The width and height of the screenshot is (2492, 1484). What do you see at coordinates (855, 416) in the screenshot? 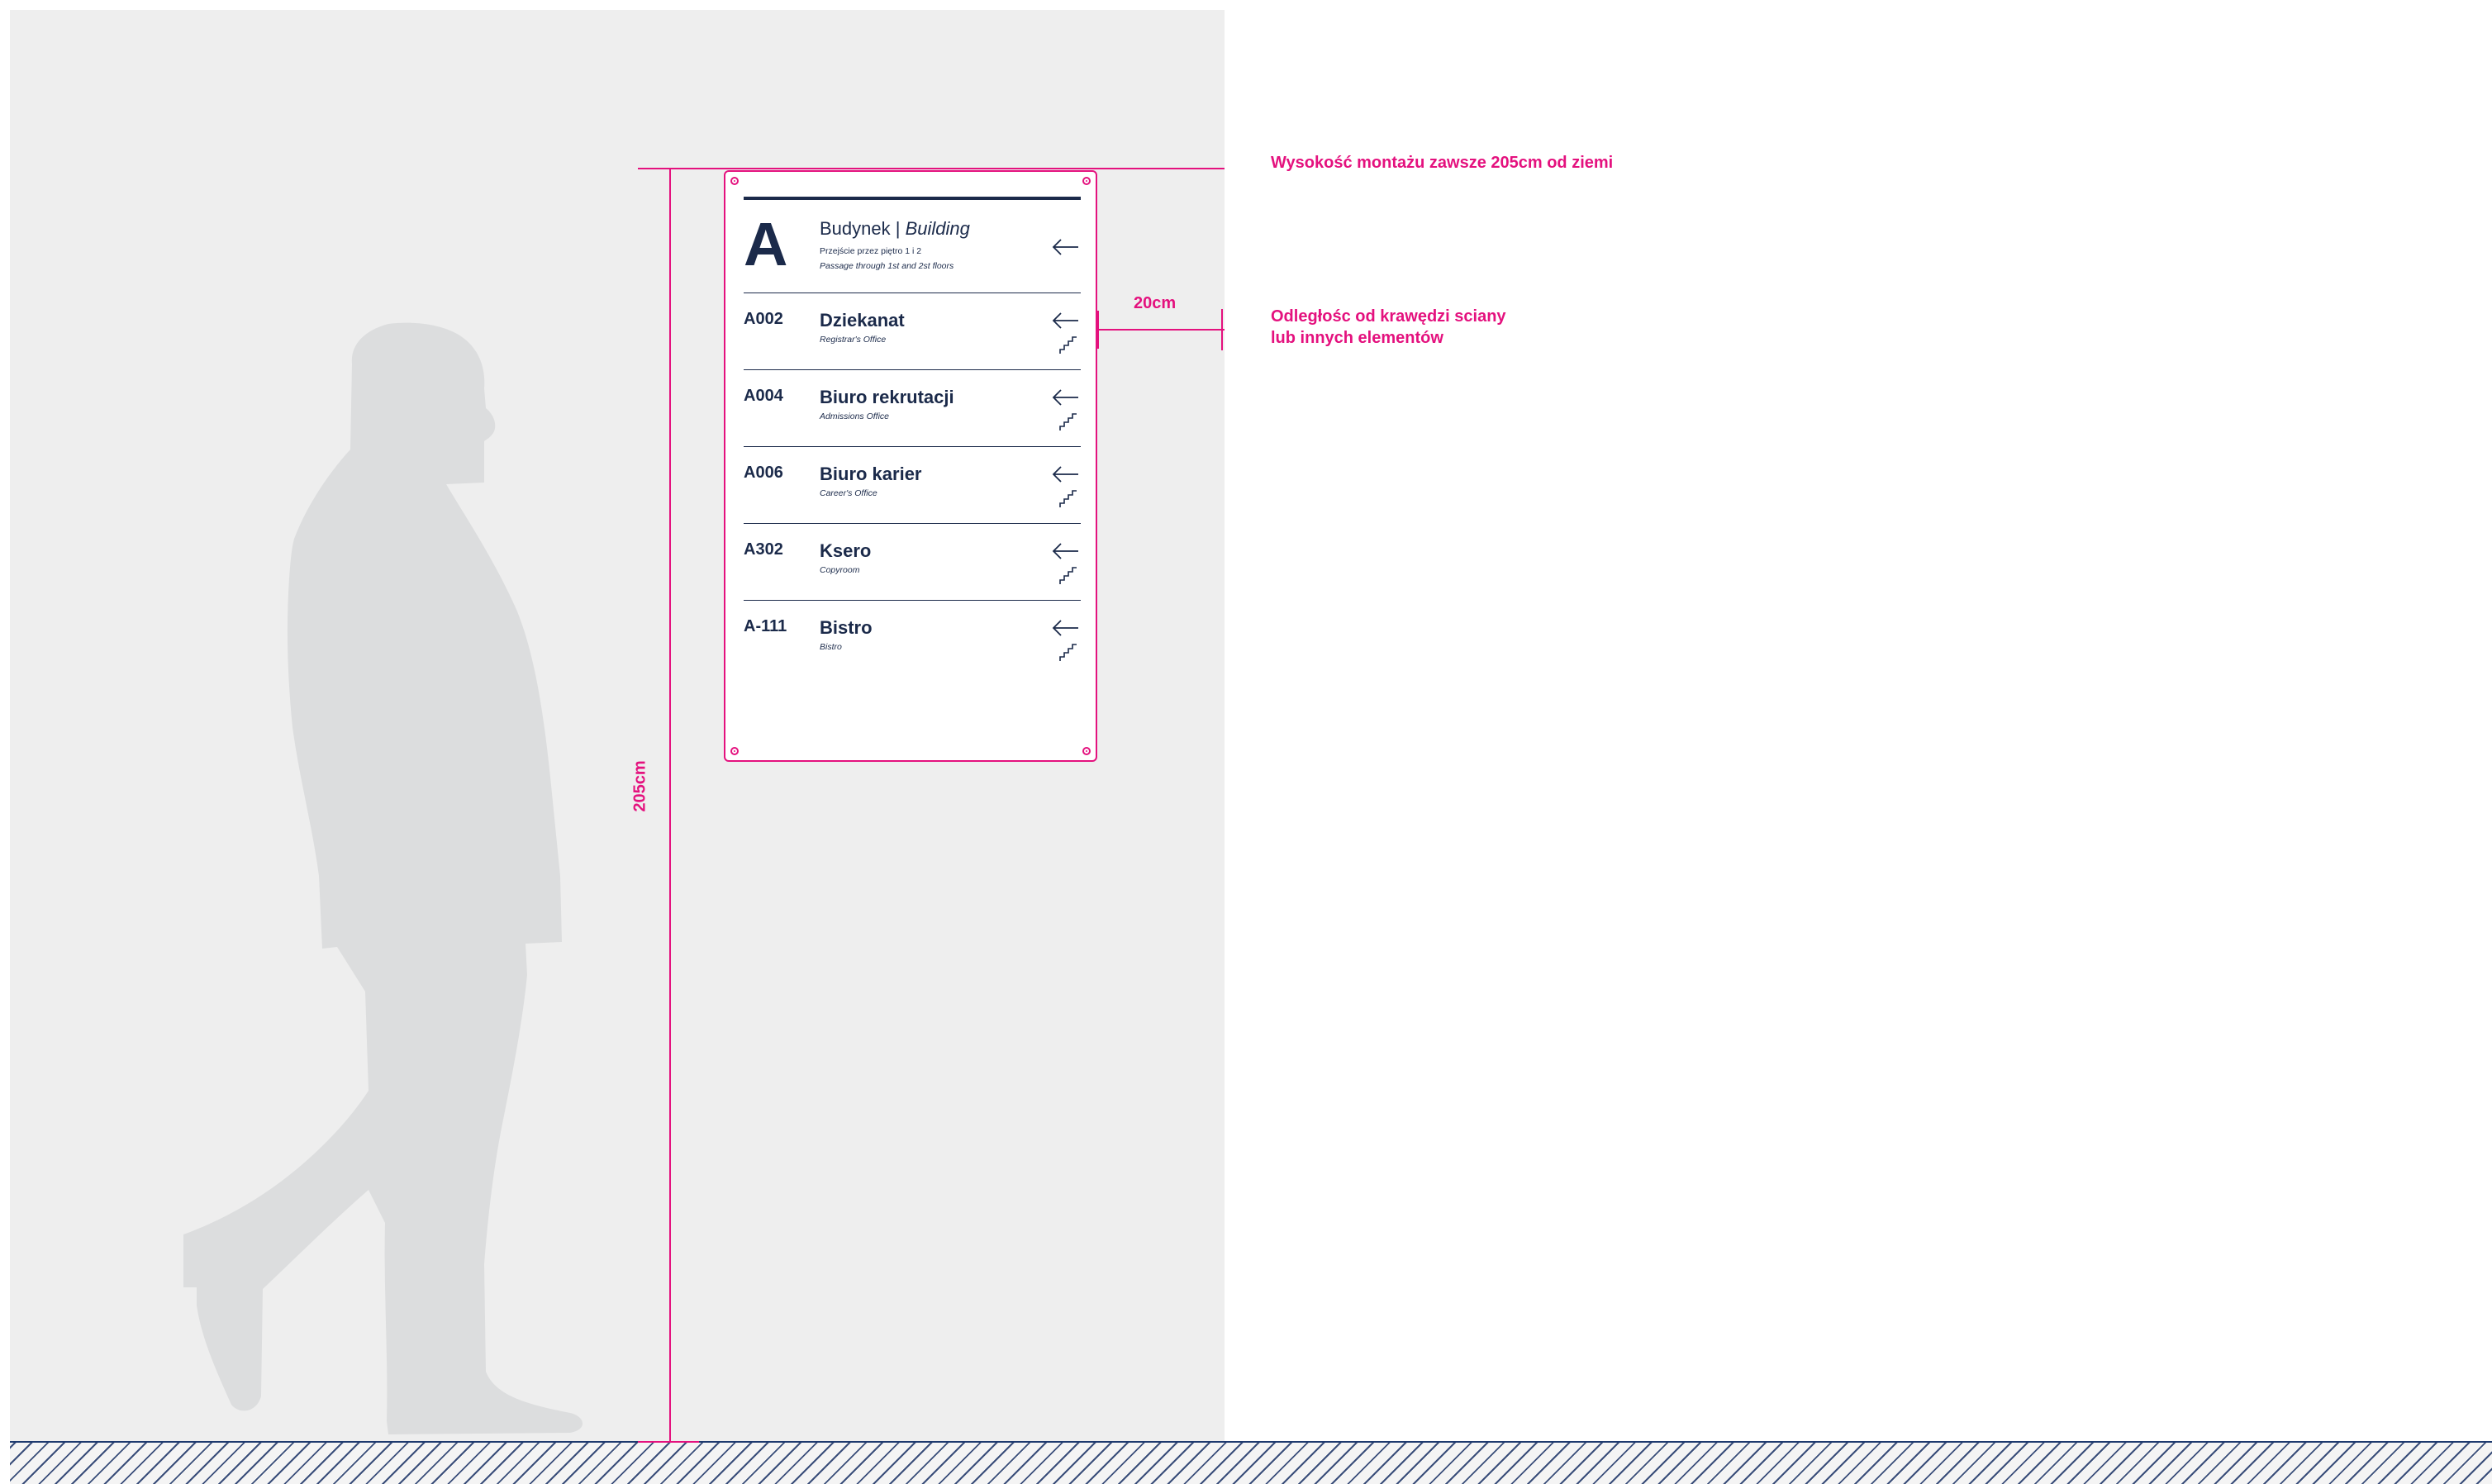
I see `room-subtitle: Admissions Office` at bounding box center [855, 416].